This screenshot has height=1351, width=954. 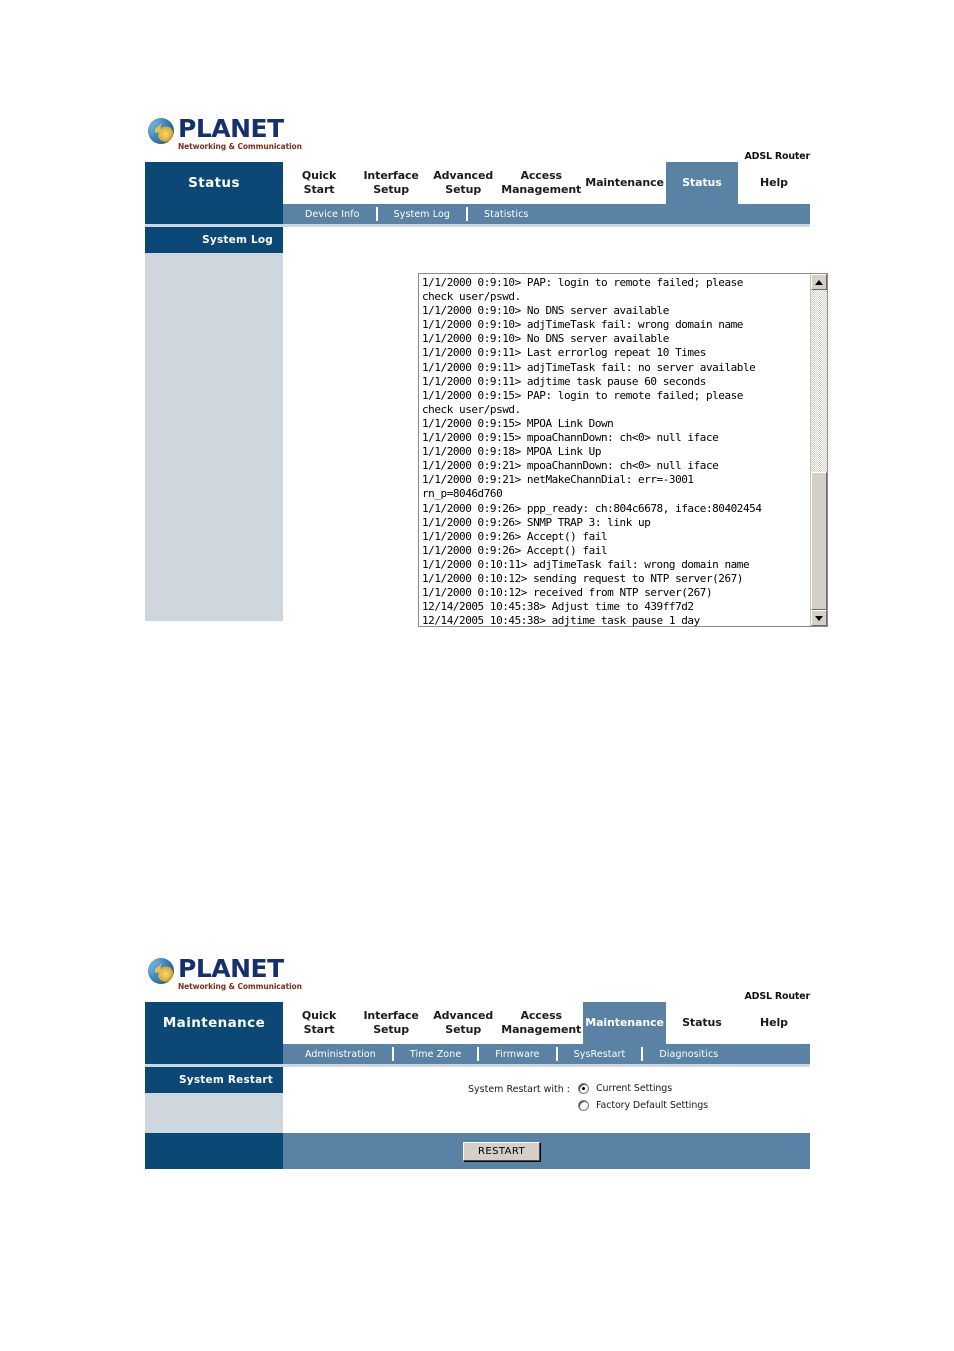 What do you see at coordinates (688, 1054) in the screenshot?
I see `subtab-diagnostics: Diagnositics` at bounding box center [688, 1054].